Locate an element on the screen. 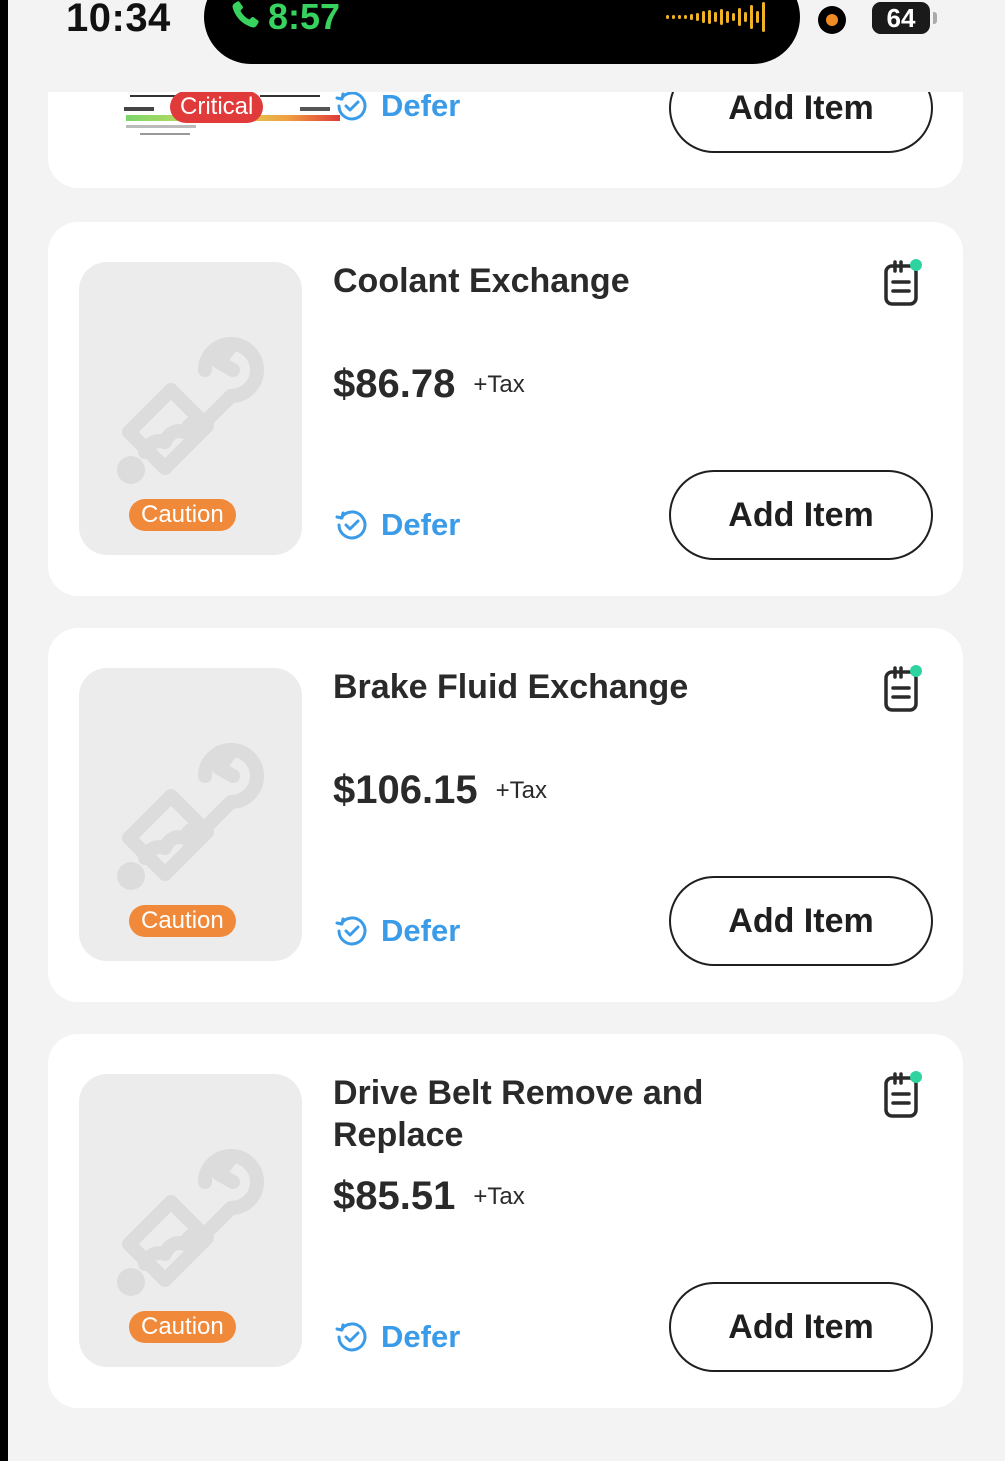 The image size is (1005, 1461). phone-icon is located at coordinates (245, 14).